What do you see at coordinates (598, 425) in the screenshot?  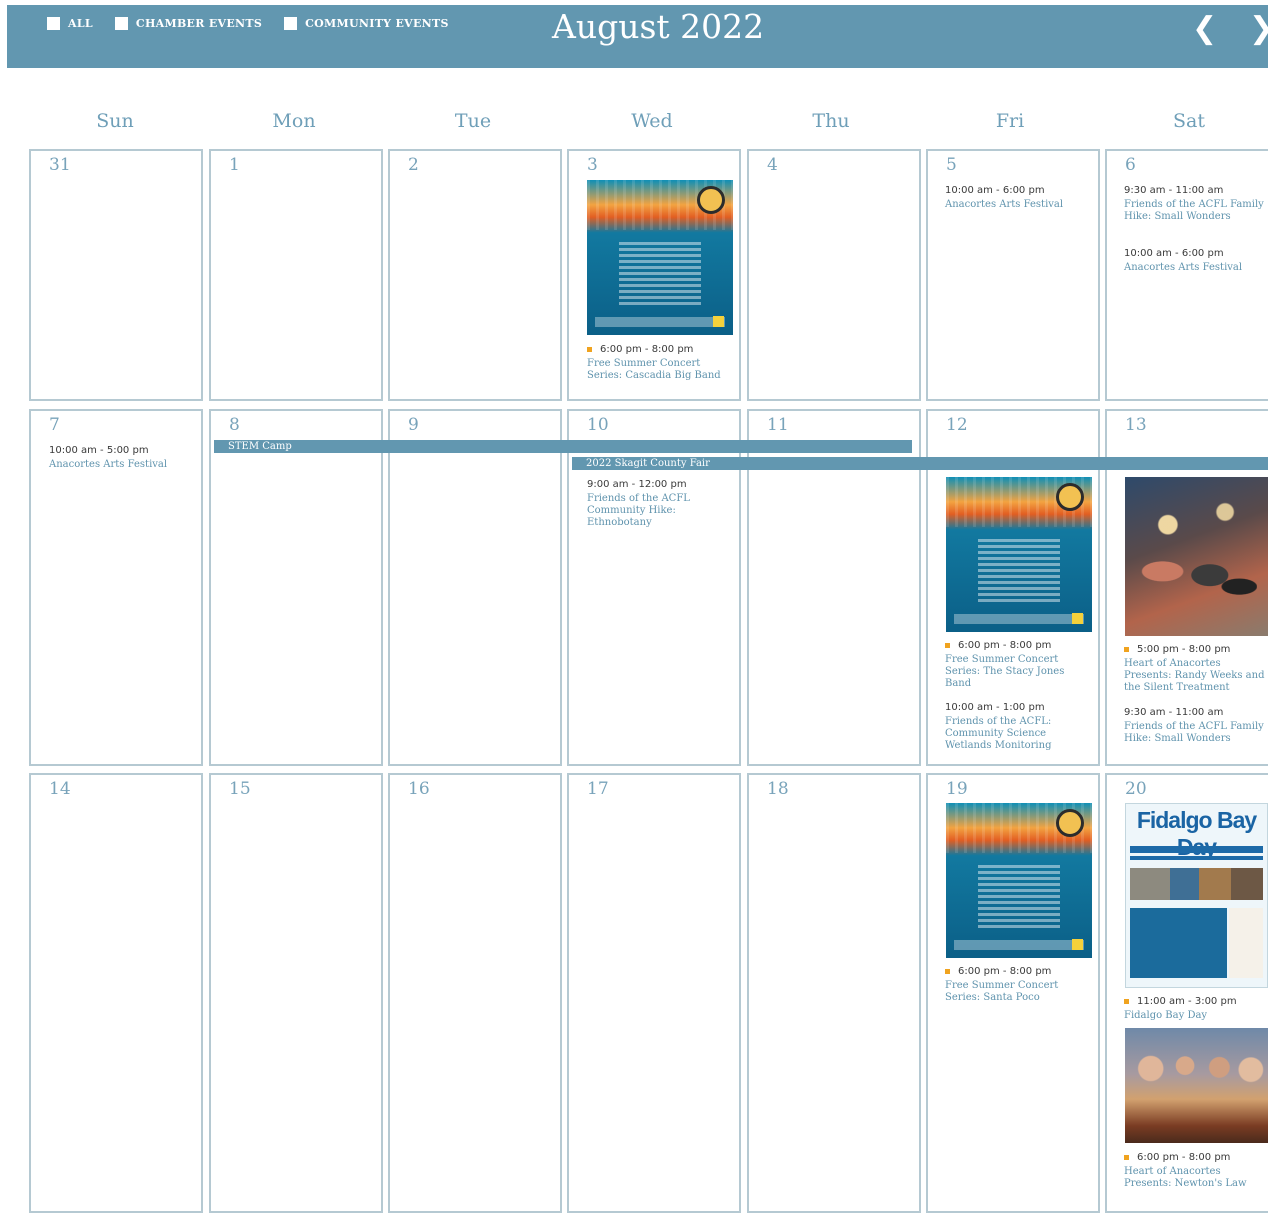 I see `day-number: 10` at bounding box center [598, 425].